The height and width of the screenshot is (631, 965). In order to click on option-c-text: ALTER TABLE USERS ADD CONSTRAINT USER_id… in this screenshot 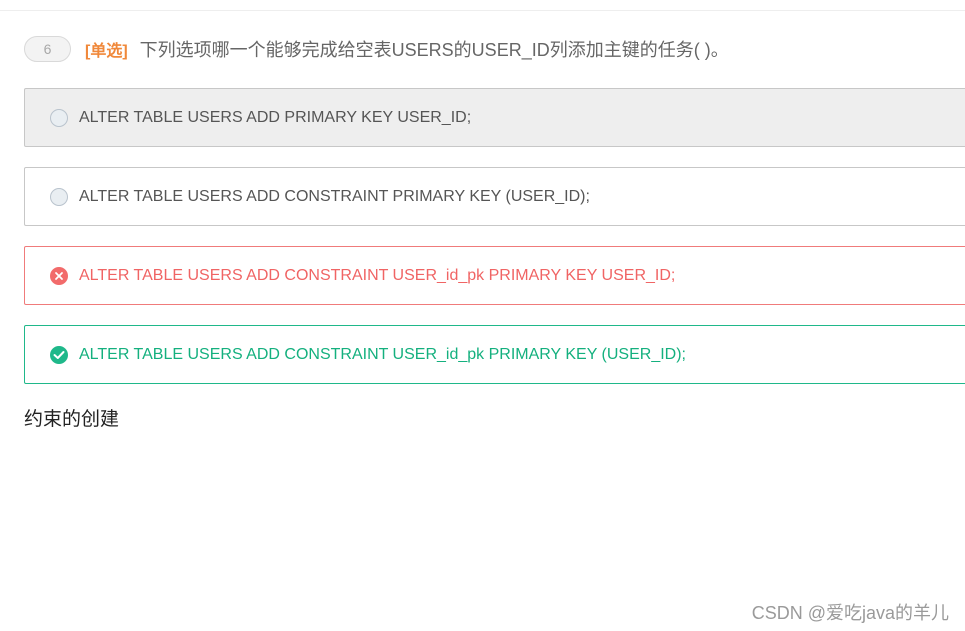, I will do `click(377, 275)`.